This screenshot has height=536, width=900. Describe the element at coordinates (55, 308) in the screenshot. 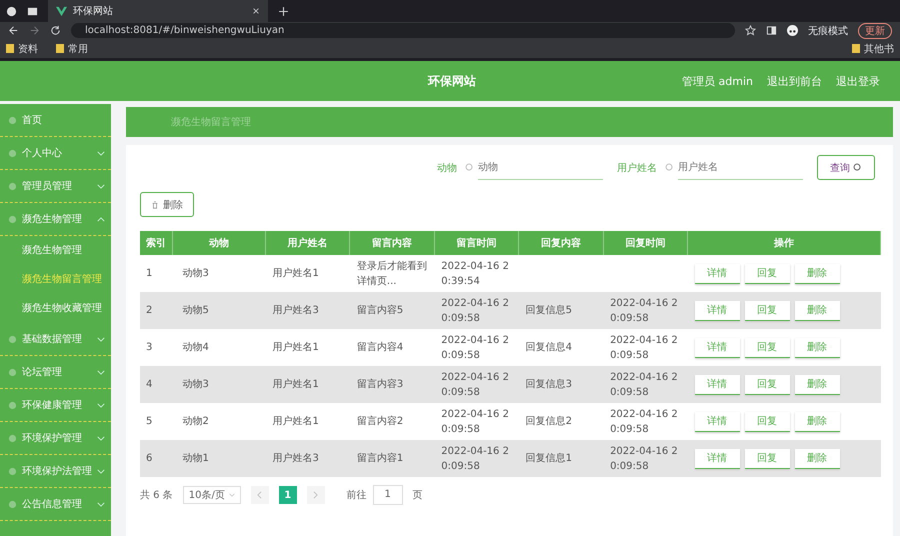

I see `sidebar-subitem: 濒危生物收藏管理` at that location.